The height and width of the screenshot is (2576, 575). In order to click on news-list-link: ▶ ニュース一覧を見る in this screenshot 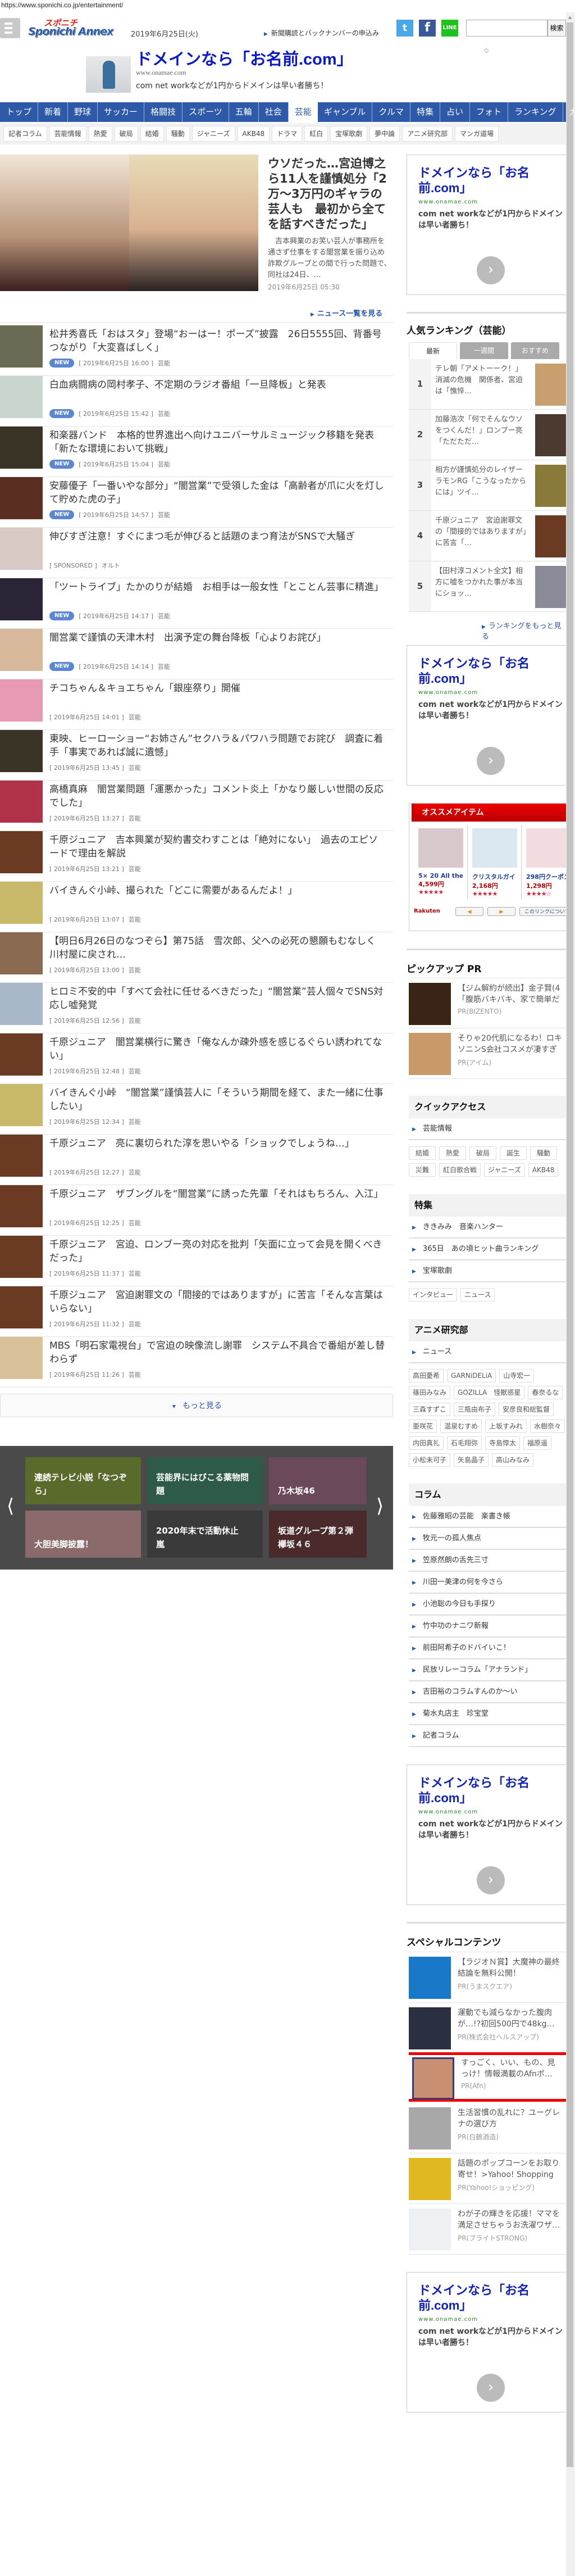, I will do `click(346, 312)`.